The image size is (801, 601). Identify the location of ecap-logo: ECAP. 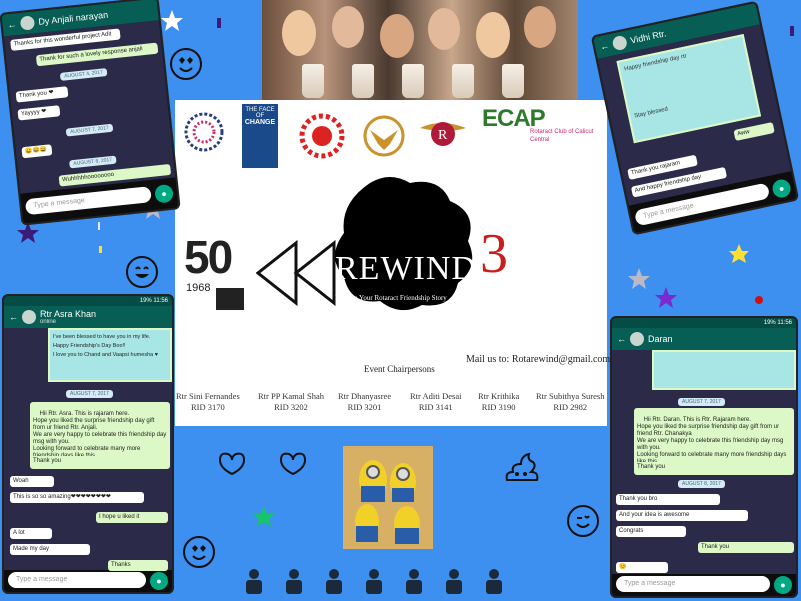
(514, 118).